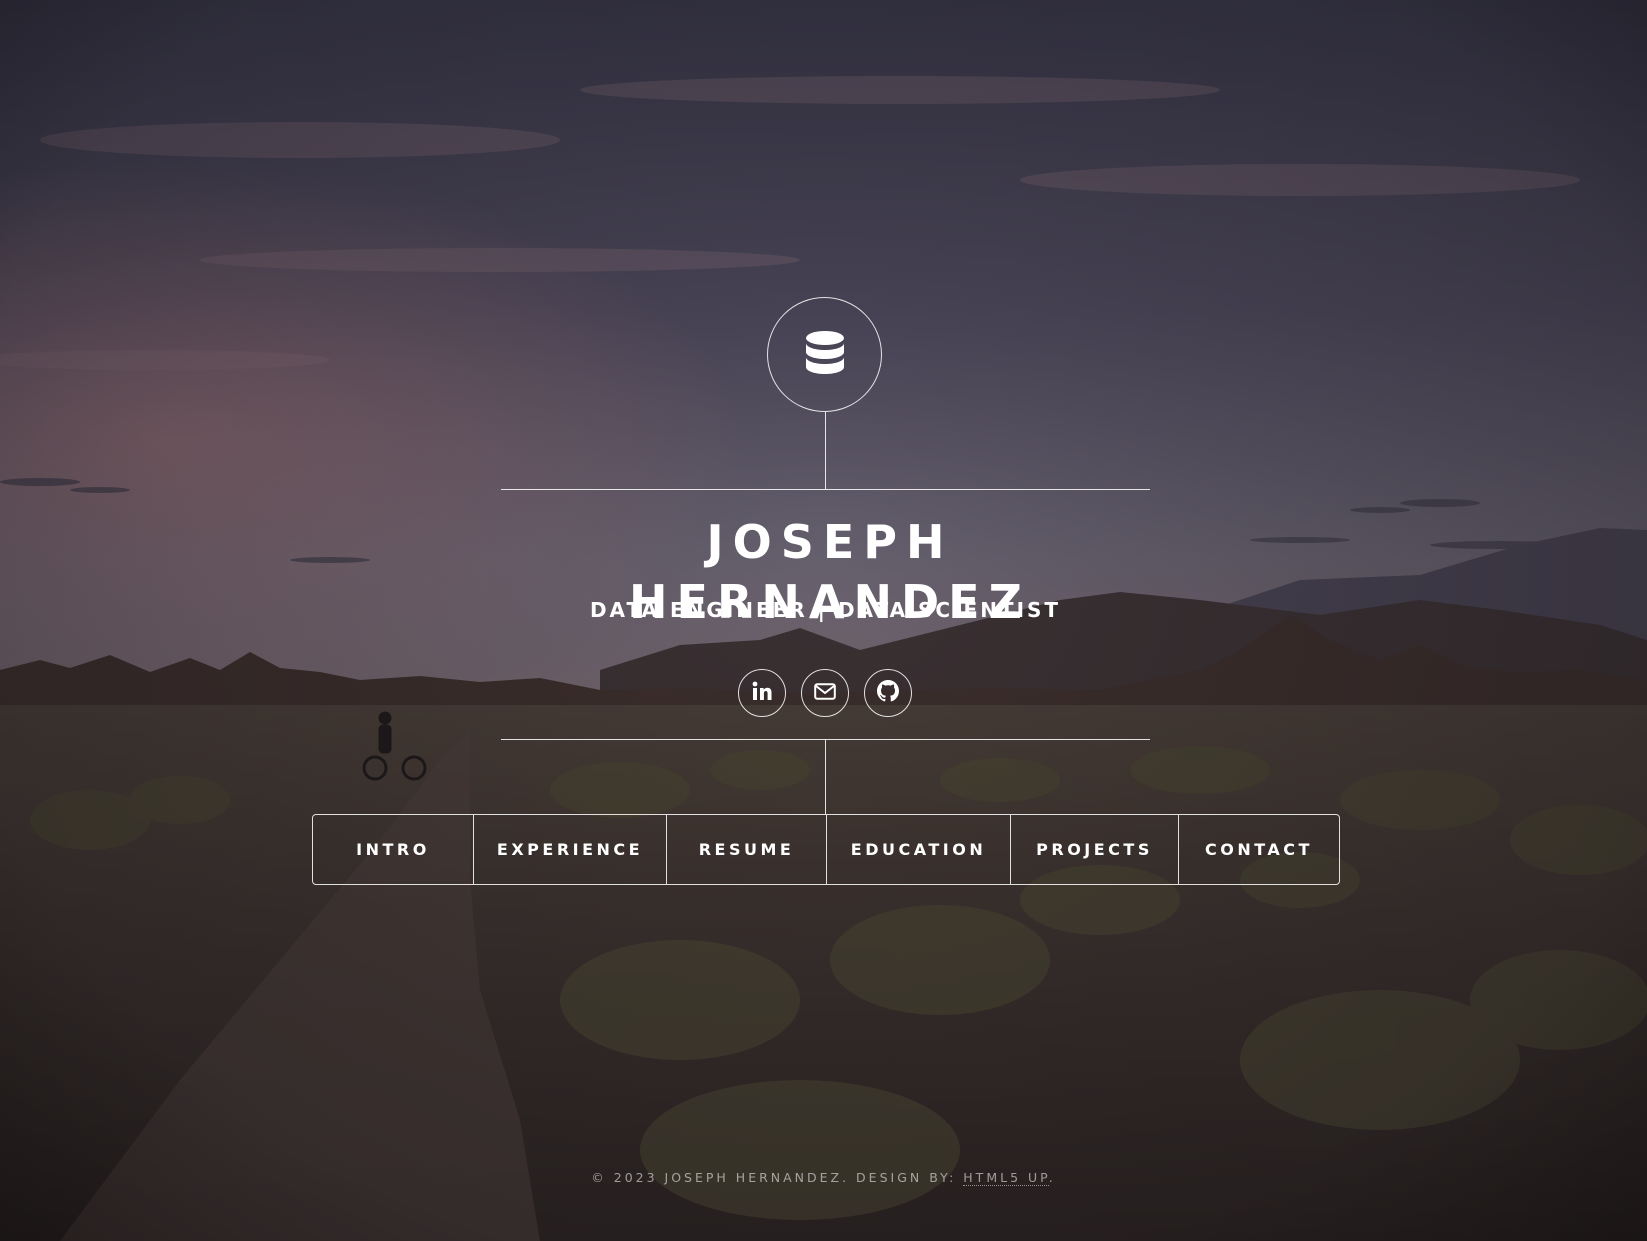 The height and width of the screenshot is (1241, 1647). Describe the element at coordinates (777, 1177) in the screenshot. I see `copyright-text: © 2023 JOSEPH HERNANDEZ. DESIGN BY:` at that location.